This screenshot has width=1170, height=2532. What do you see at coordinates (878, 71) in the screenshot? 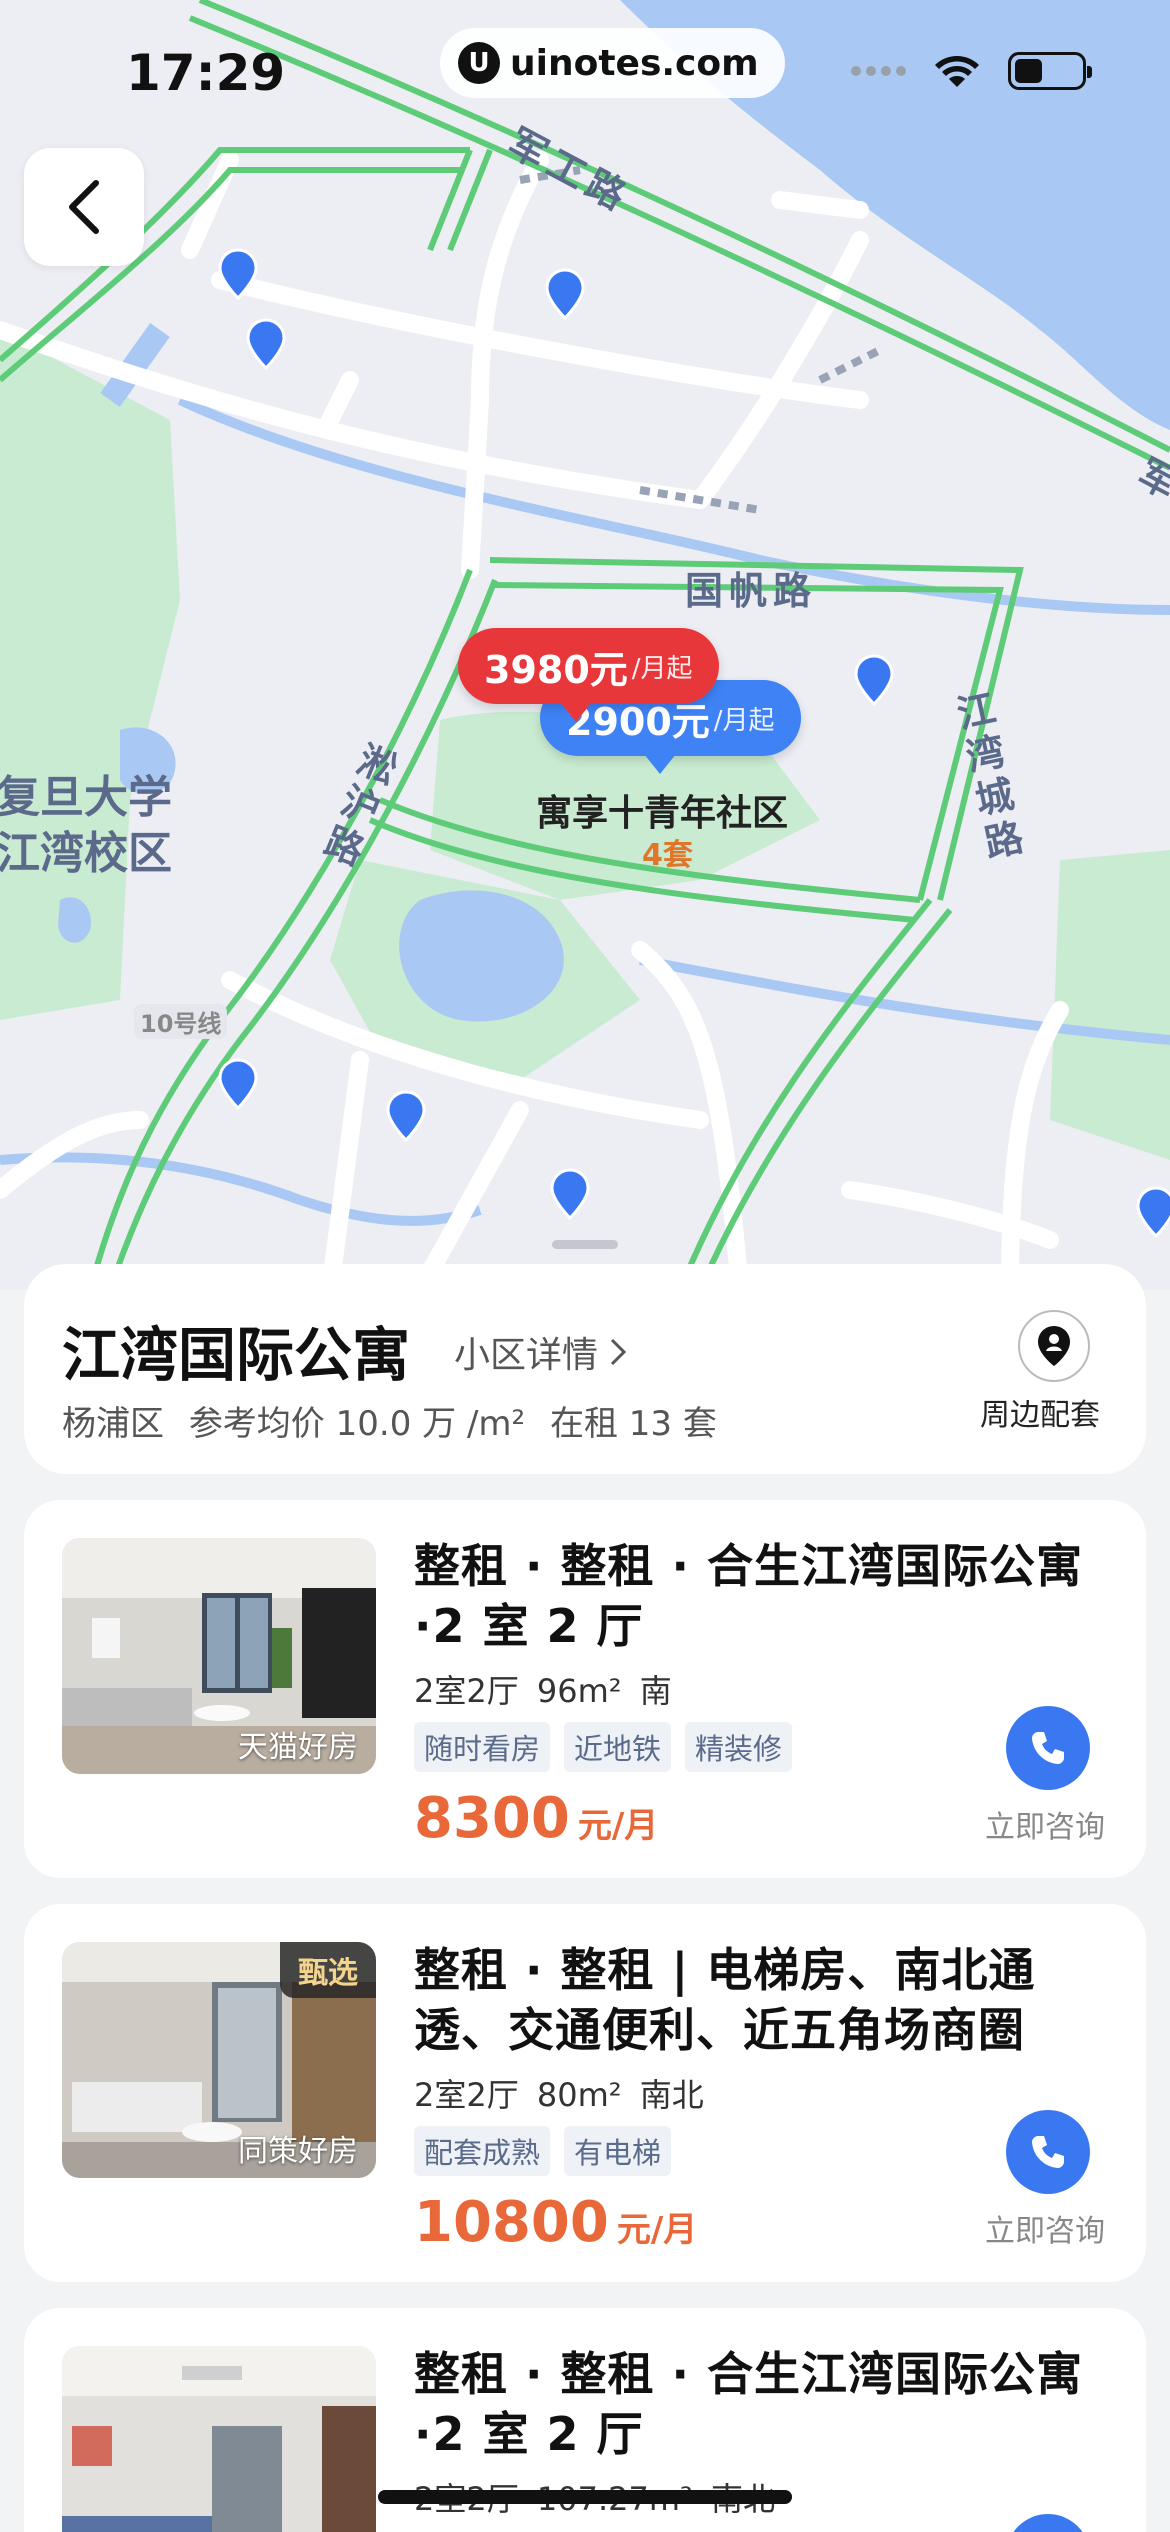
I see `cellular-signal-icon` at bounding box center [878, 71].